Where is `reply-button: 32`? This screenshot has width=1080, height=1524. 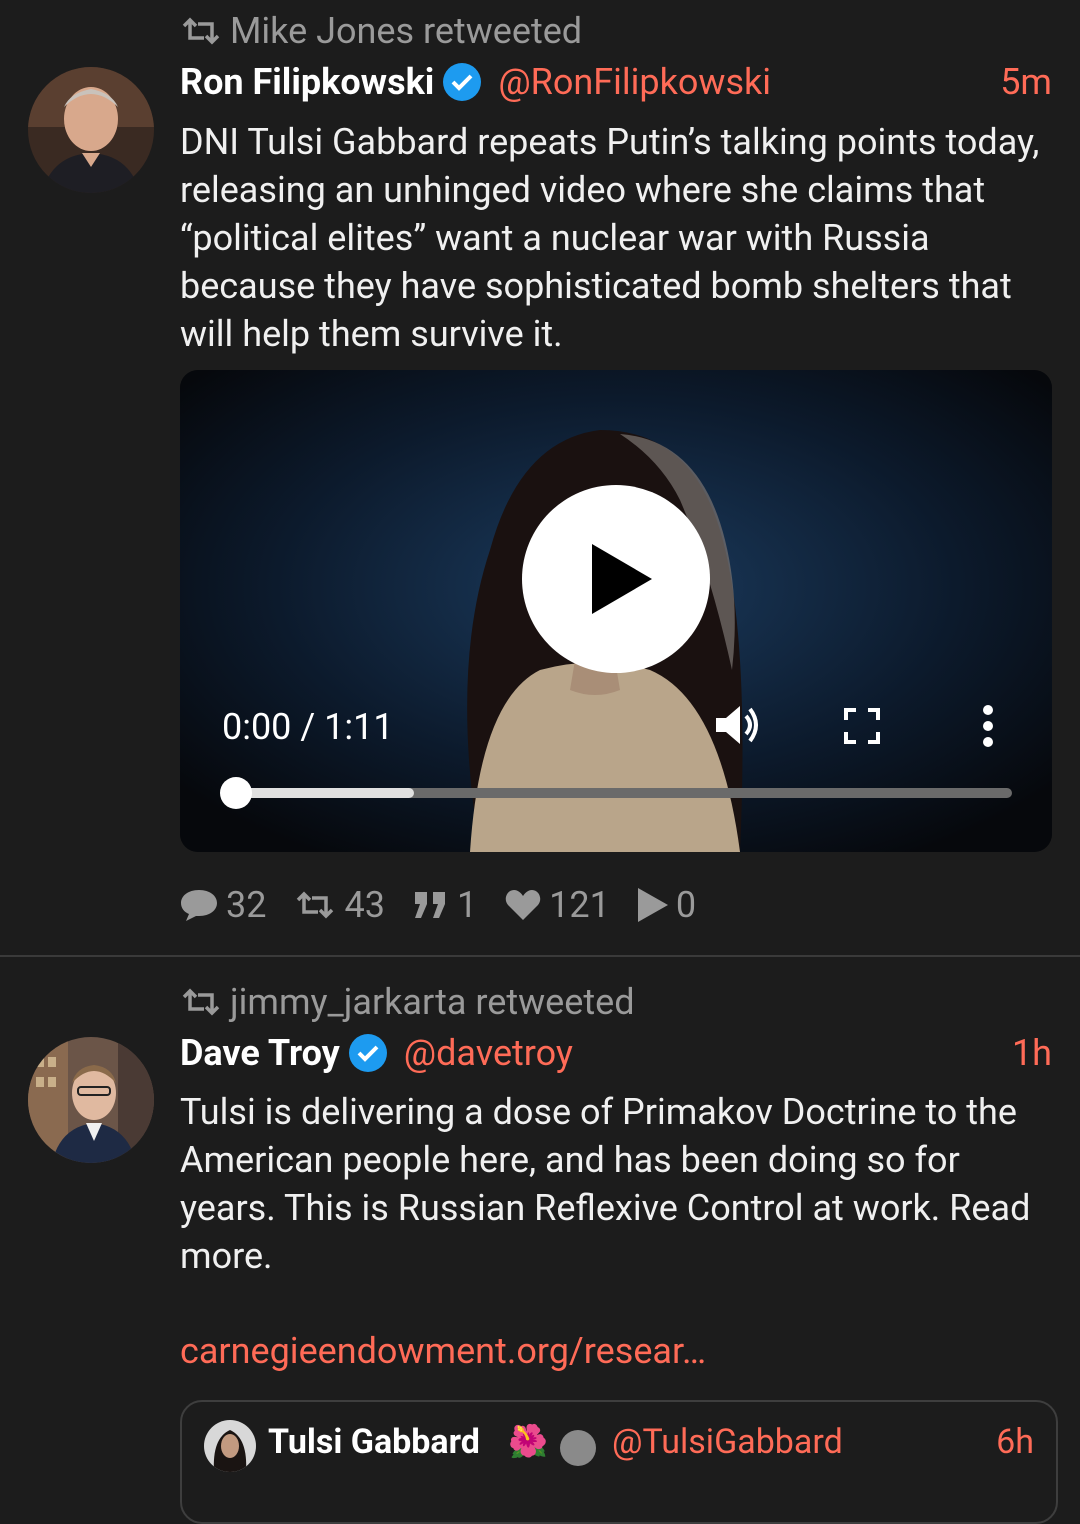
reply-button: 32 is located at coordinates (223, 905).